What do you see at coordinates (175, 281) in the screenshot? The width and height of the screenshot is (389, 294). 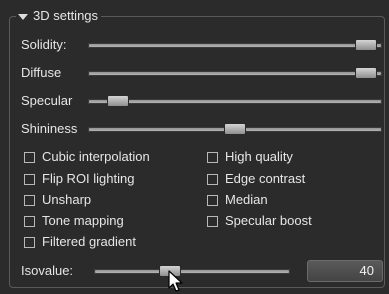 I see `mouse-cursor-icon` at bounding box center [175, 281].